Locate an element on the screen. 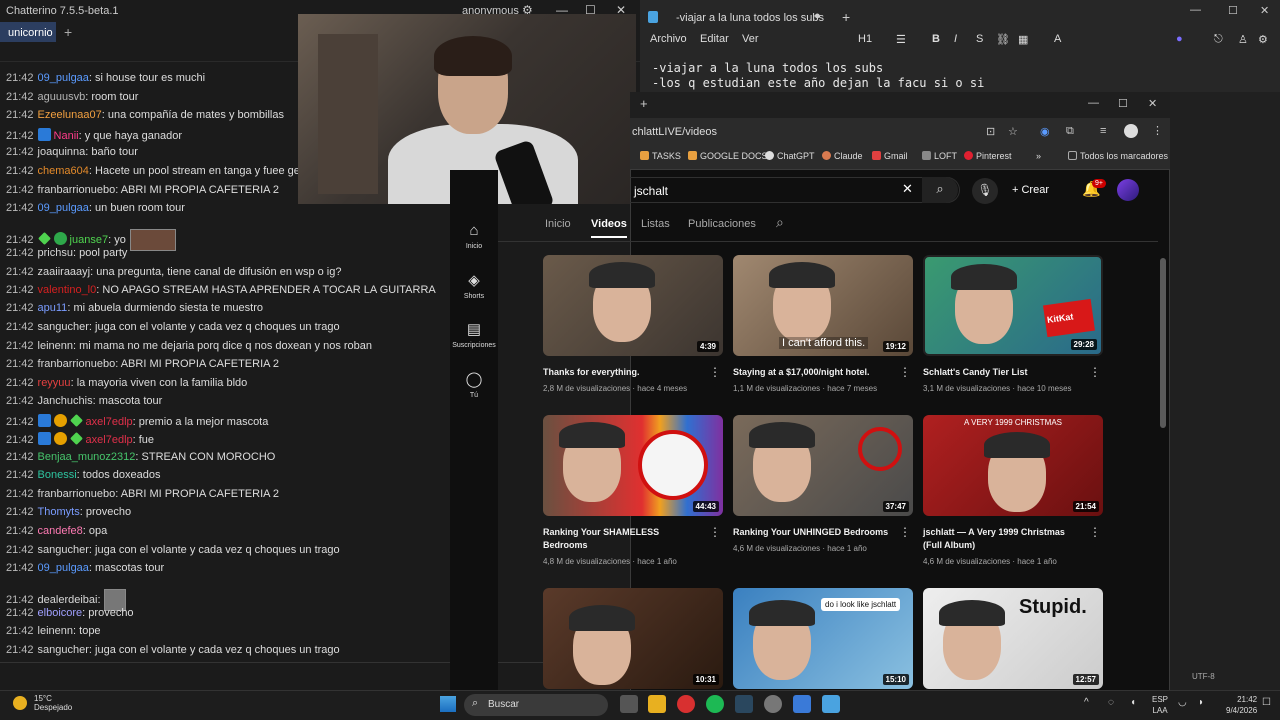 The image size is (1280, 720). mic-icon: 🎙 is located at coordinates (985, 191).